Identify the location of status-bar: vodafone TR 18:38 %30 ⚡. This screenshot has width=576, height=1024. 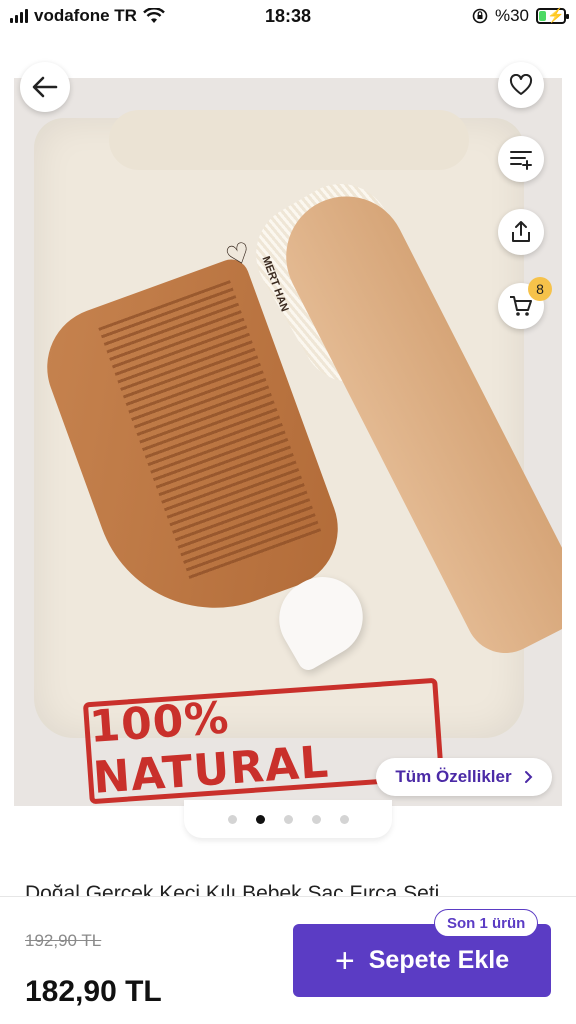
(288, 17).